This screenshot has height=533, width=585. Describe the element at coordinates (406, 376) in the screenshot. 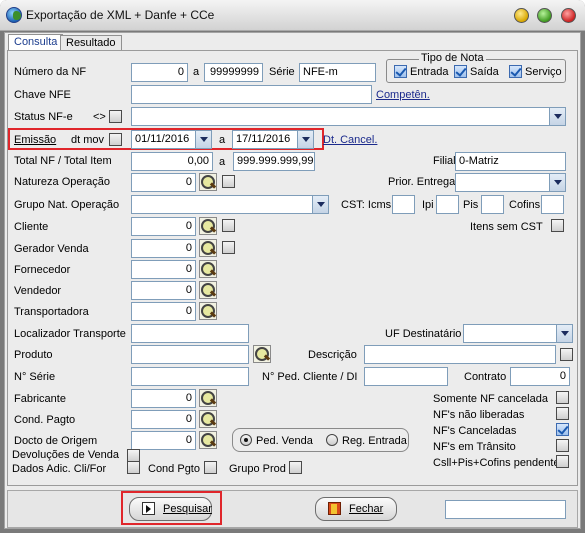

I see `ped-cliente-input` at that location.